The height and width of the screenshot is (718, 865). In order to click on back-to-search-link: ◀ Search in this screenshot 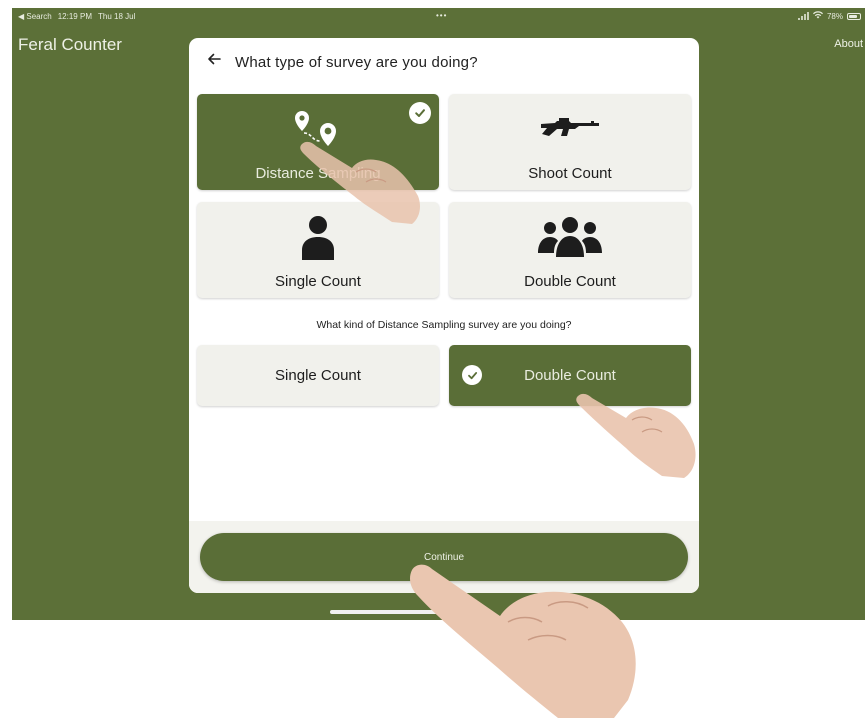, I will do `click(35, 16)`.